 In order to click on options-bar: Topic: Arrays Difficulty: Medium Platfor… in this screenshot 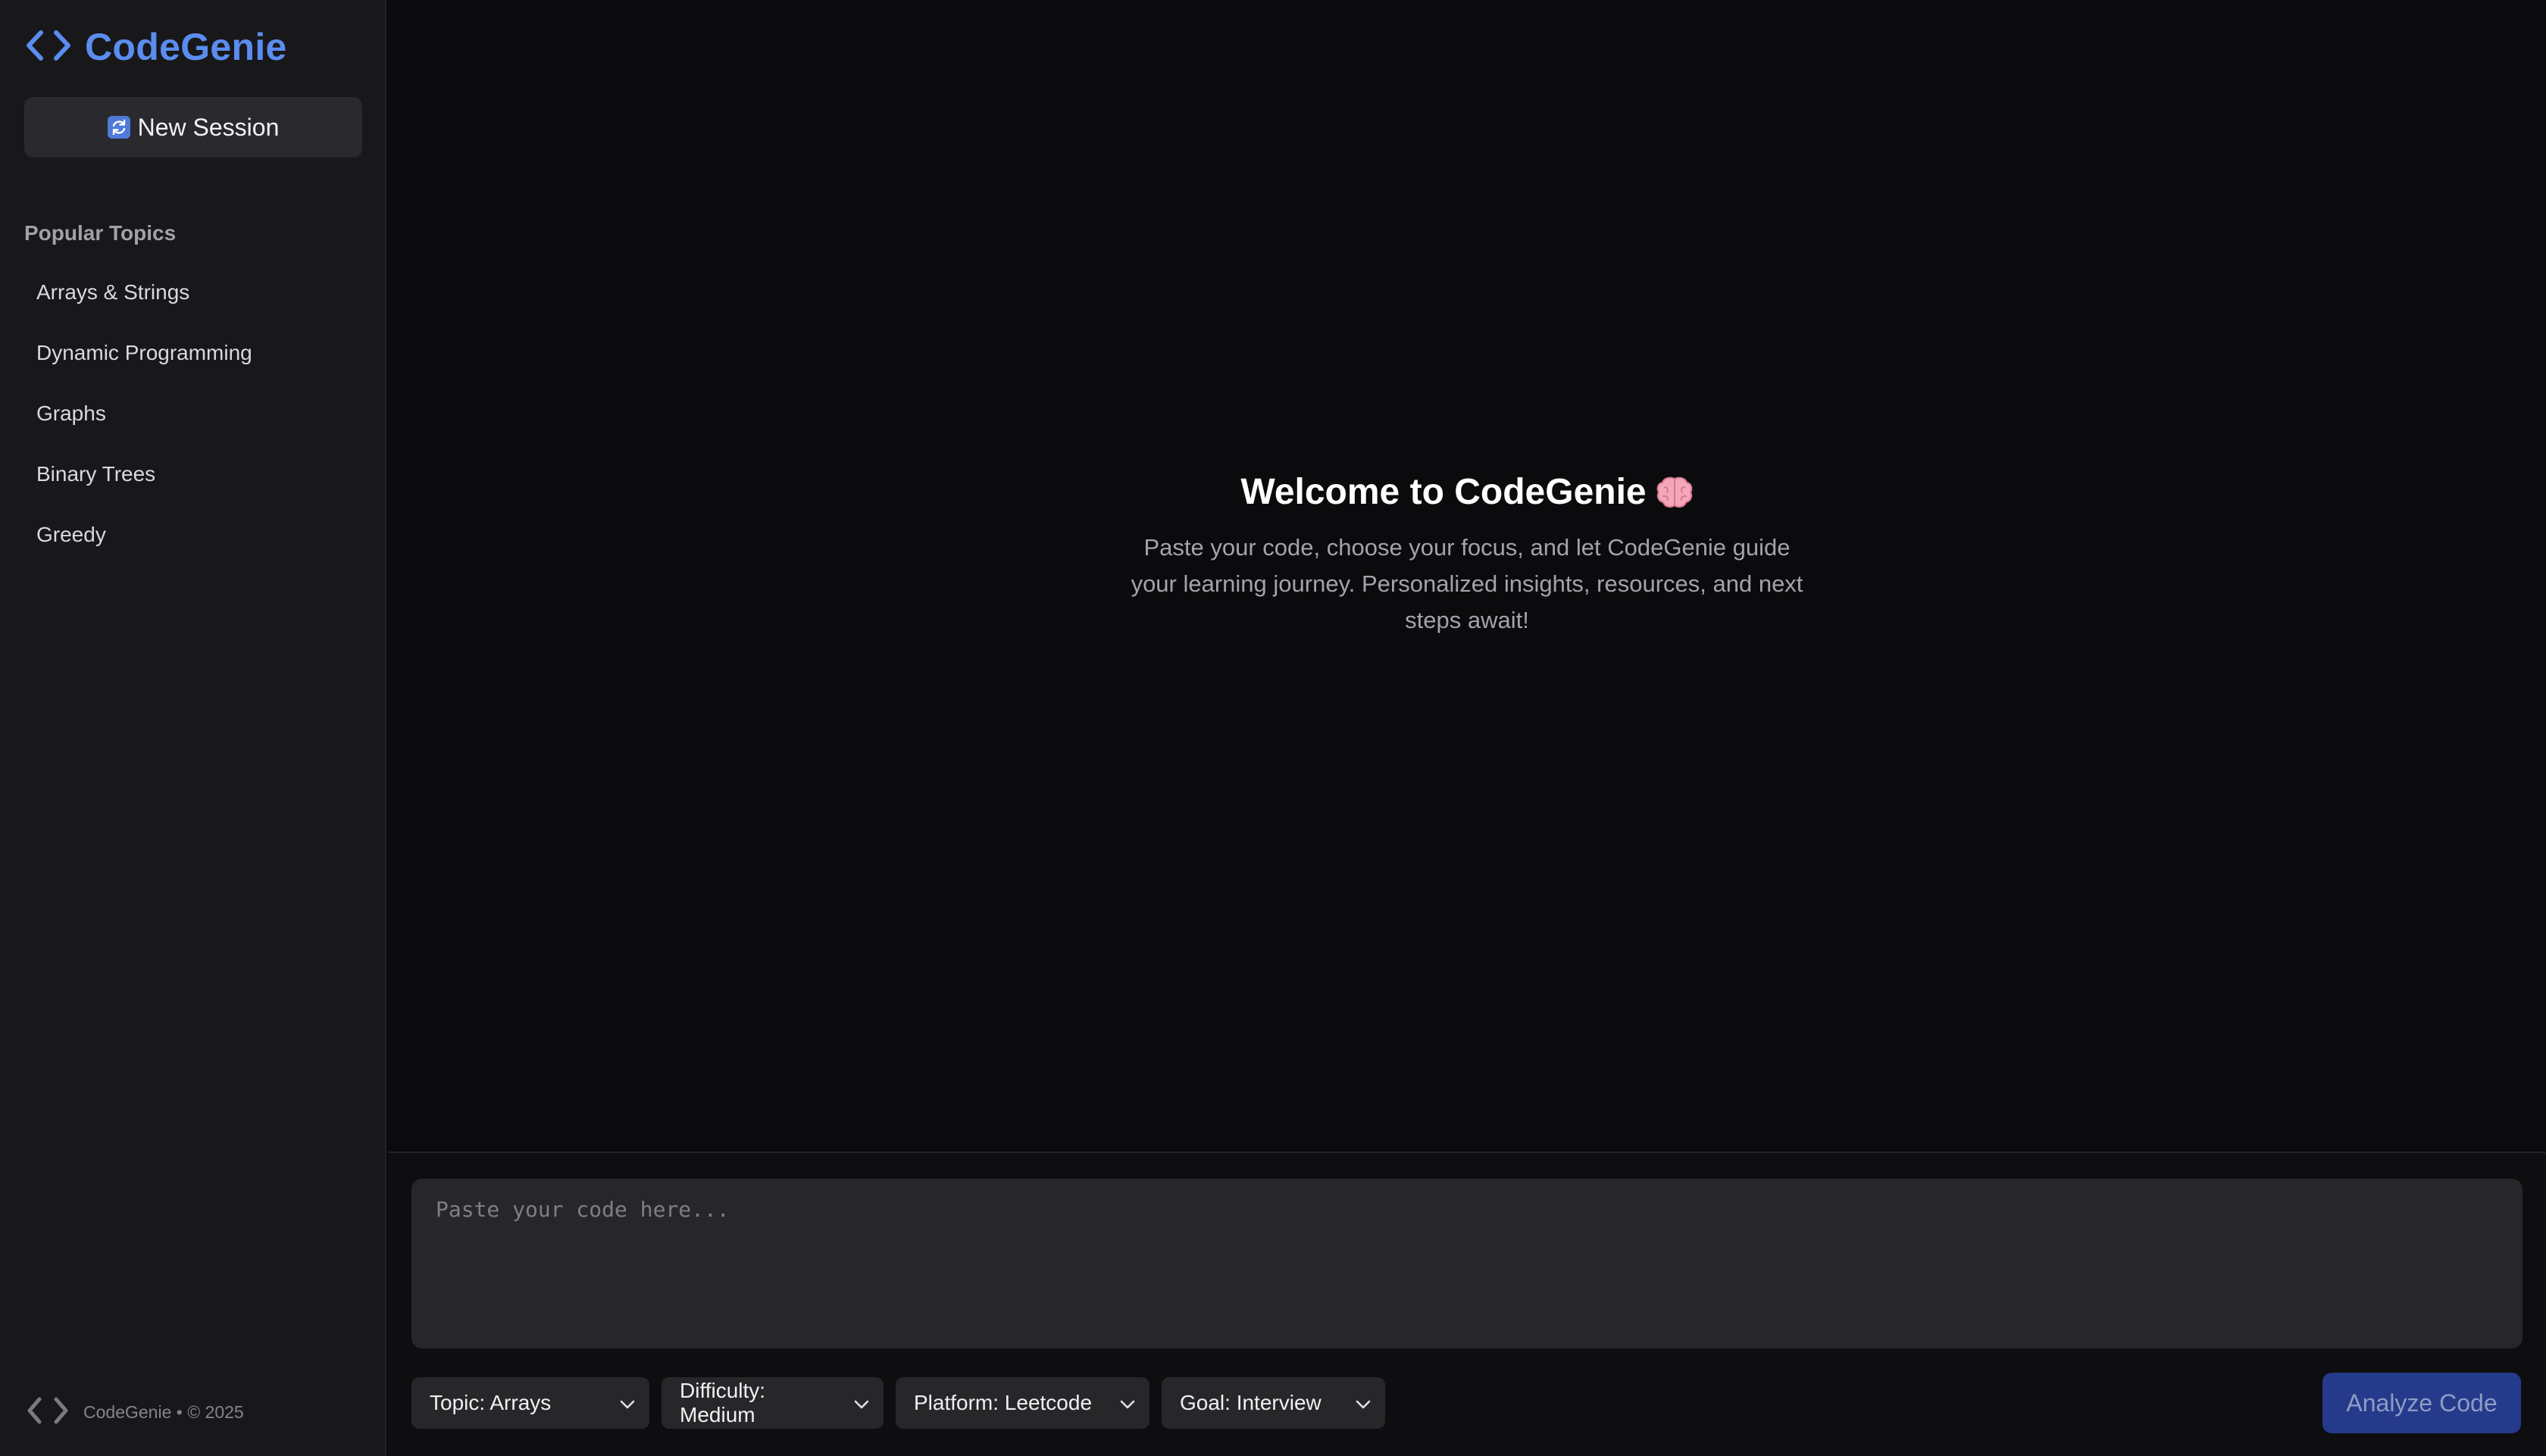, I will do `click(898, 1403)`.